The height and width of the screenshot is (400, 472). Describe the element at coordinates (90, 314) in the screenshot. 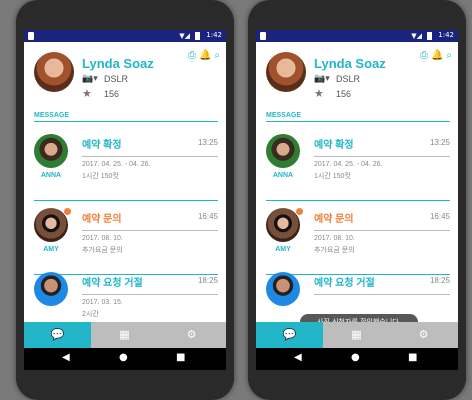

I see `message-detail: 2시간` at that location.